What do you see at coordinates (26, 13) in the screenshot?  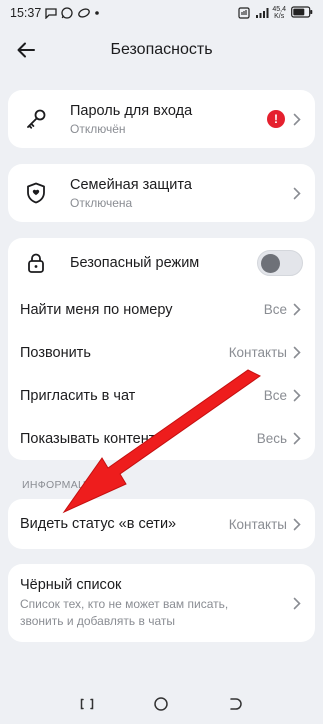 I see `status-time: 15:37` at bounding box center [26, 13].